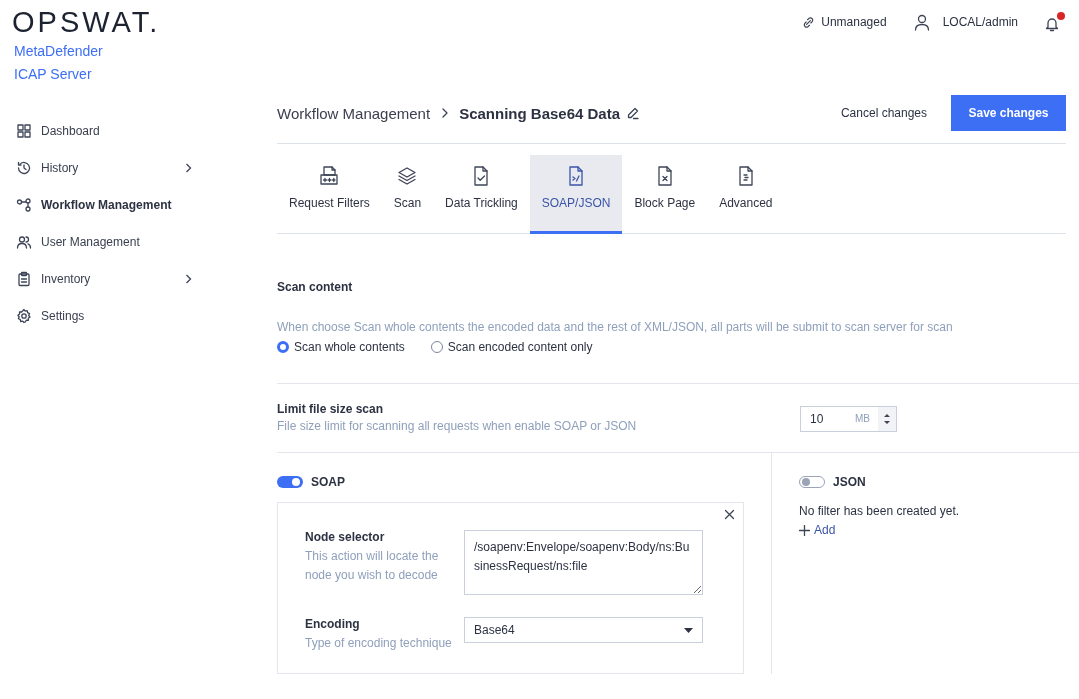 The image size is (1079, 699). What do you see at coordinates (53, 74) in the screenshot?
I see `product-name: ICAP Server` at bounding box center [53, 74].